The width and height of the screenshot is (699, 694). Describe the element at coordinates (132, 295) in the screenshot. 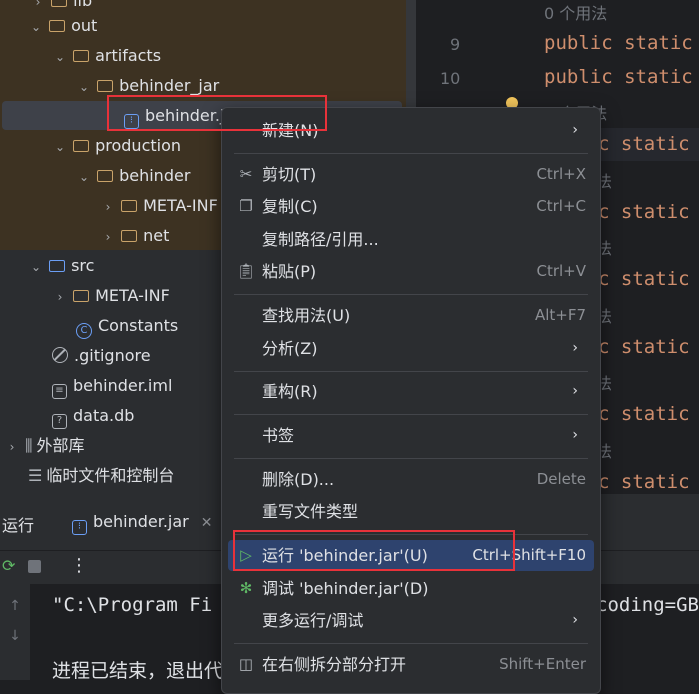

I see `tree-item-label: META-INF` at that location.